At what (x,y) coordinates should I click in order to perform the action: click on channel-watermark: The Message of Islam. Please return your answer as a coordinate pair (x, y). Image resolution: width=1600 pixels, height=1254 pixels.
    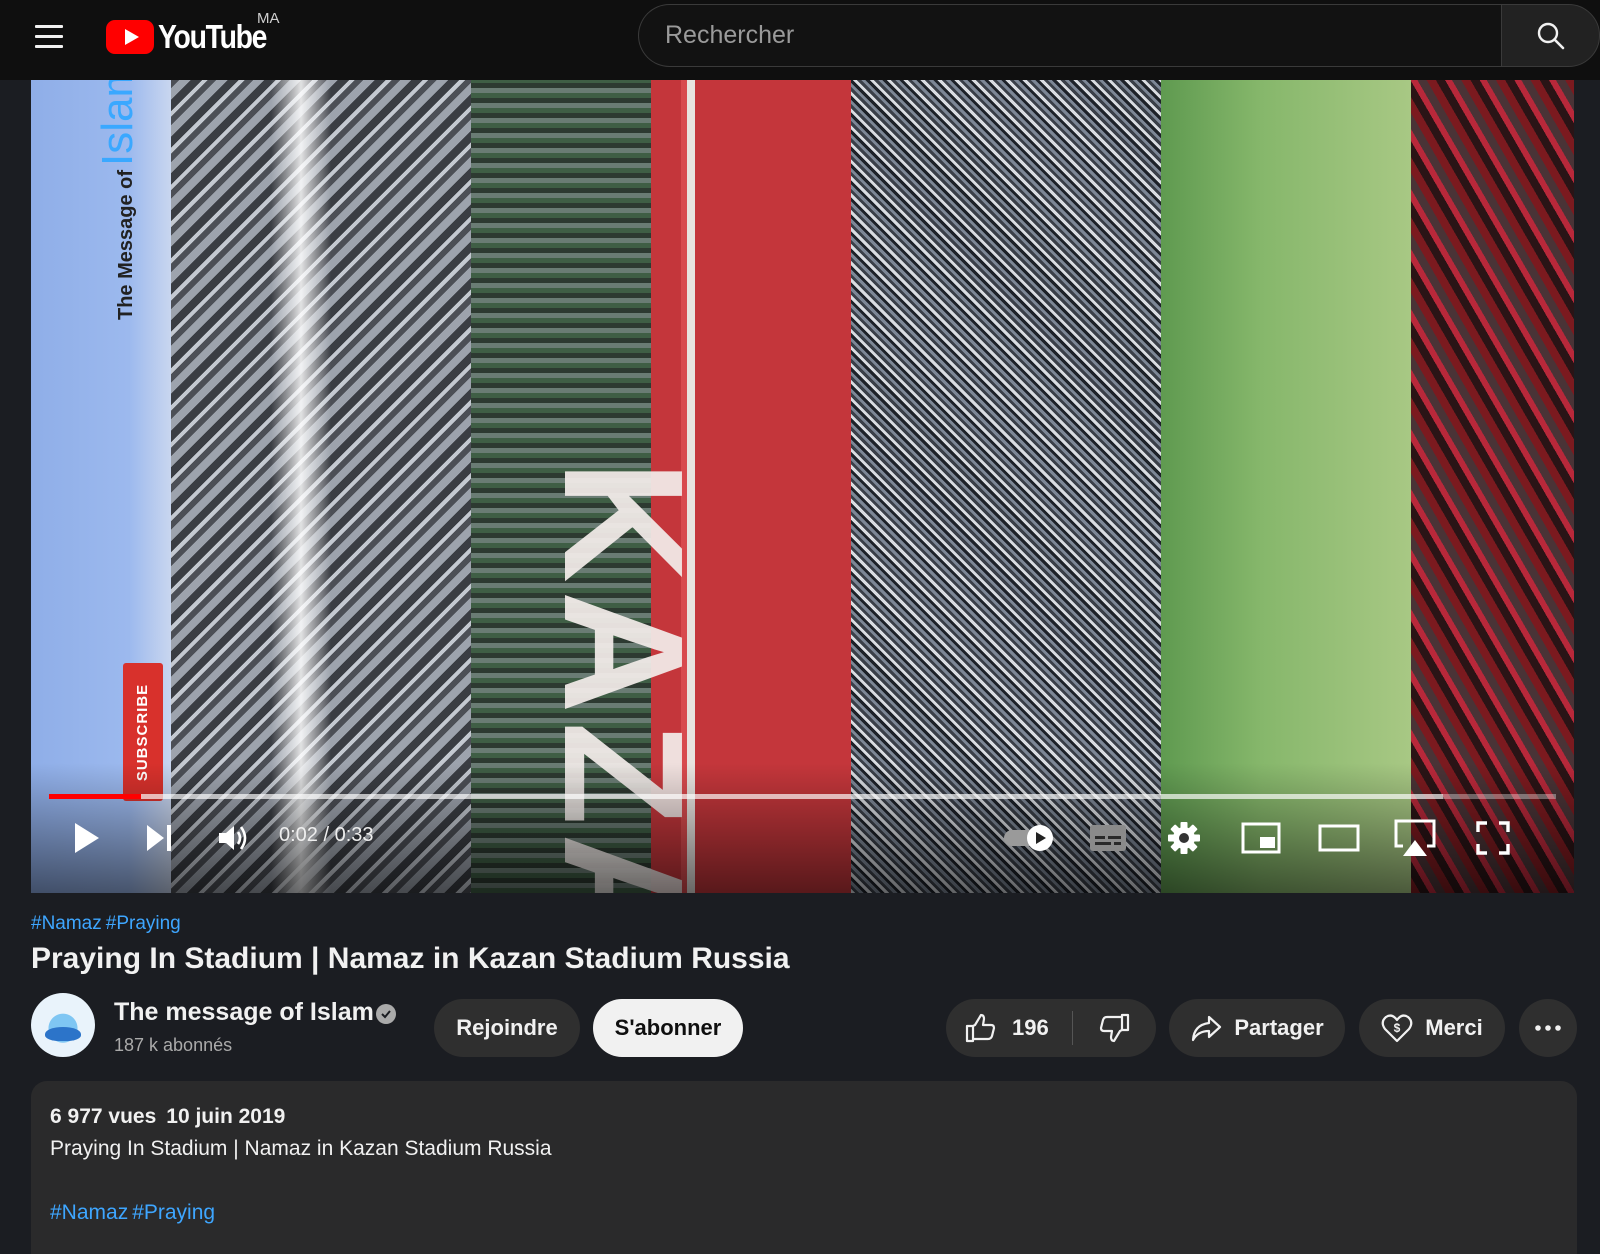
    Looking at the image, I should click on (118, 200).